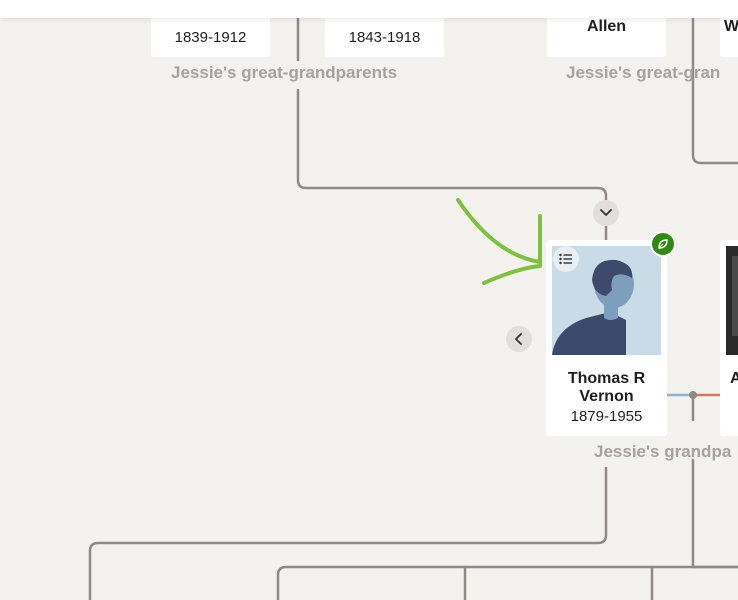 The height and width of the screenshot is (600, 738). What do you see at coordinates (606, 378) in the screenshot?
I see `person-name-line1: Thomas R` at bounding box center [606, 378].